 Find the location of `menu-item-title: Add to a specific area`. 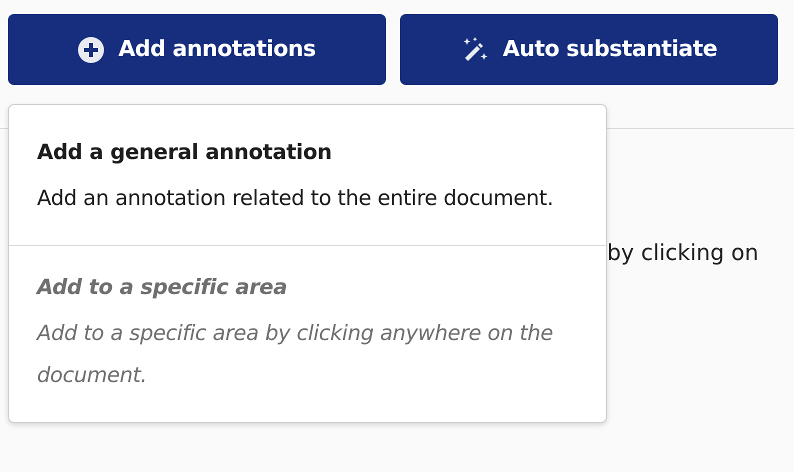

menu-item-title: Add to a specific area is located at coordinates (162, 287).